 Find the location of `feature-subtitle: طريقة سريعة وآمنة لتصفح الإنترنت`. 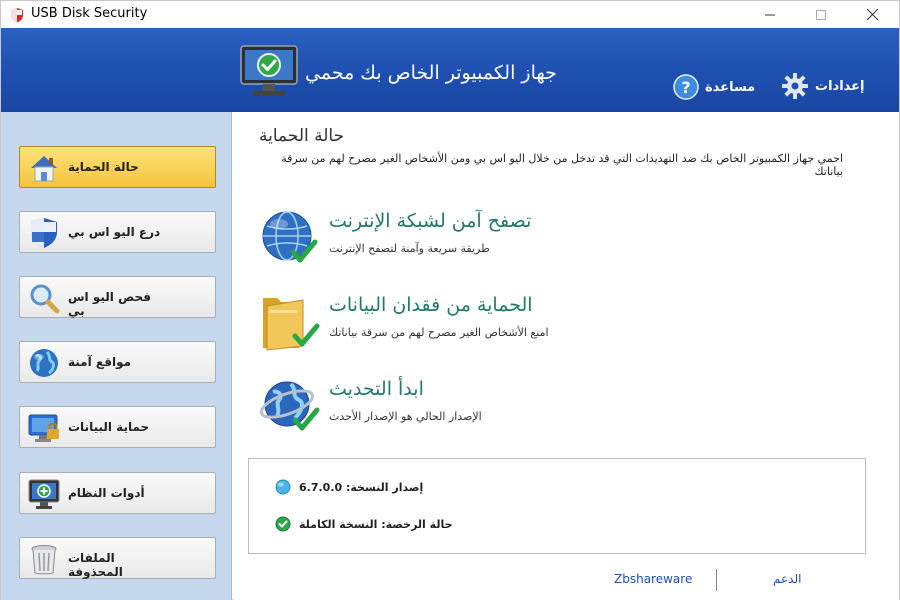

feature-subtitle: طريقة سريعة وآمنة لتصفح الإنترنت is located at coordinates (409, 248).